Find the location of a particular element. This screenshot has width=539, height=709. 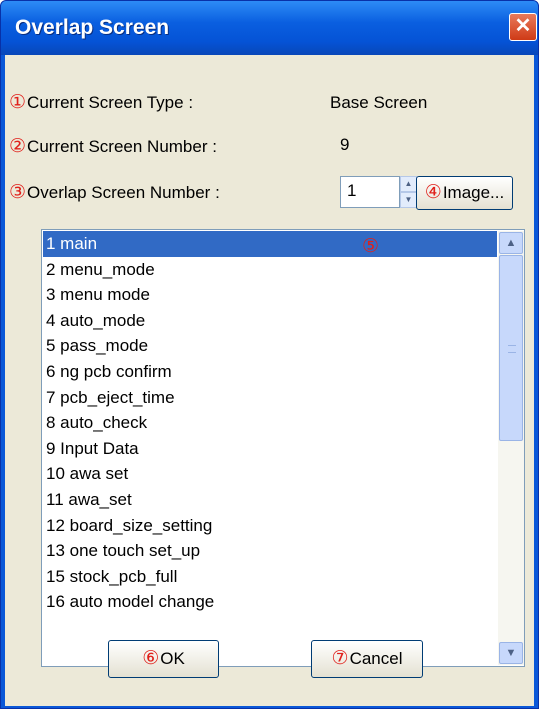

marker-4: ④ is located at coordinates (433, 192).